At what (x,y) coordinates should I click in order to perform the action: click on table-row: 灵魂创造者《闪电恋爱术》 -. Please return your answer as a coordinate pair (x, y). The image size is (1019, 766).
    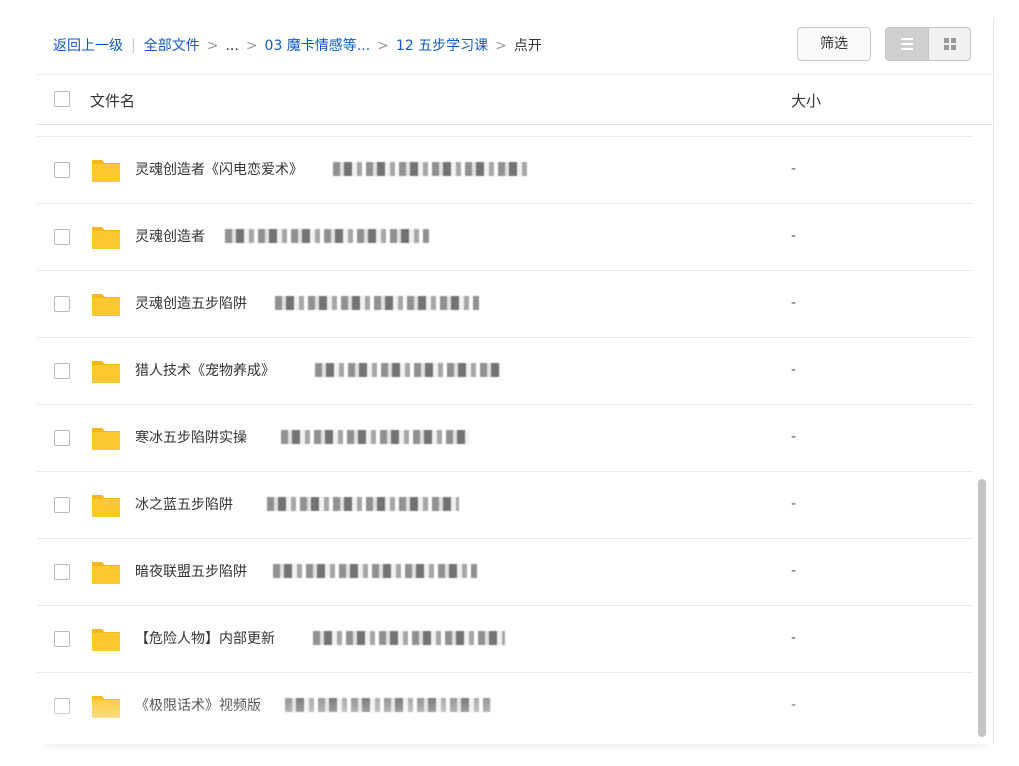
    Looking at the image, I should click on (505, 170).